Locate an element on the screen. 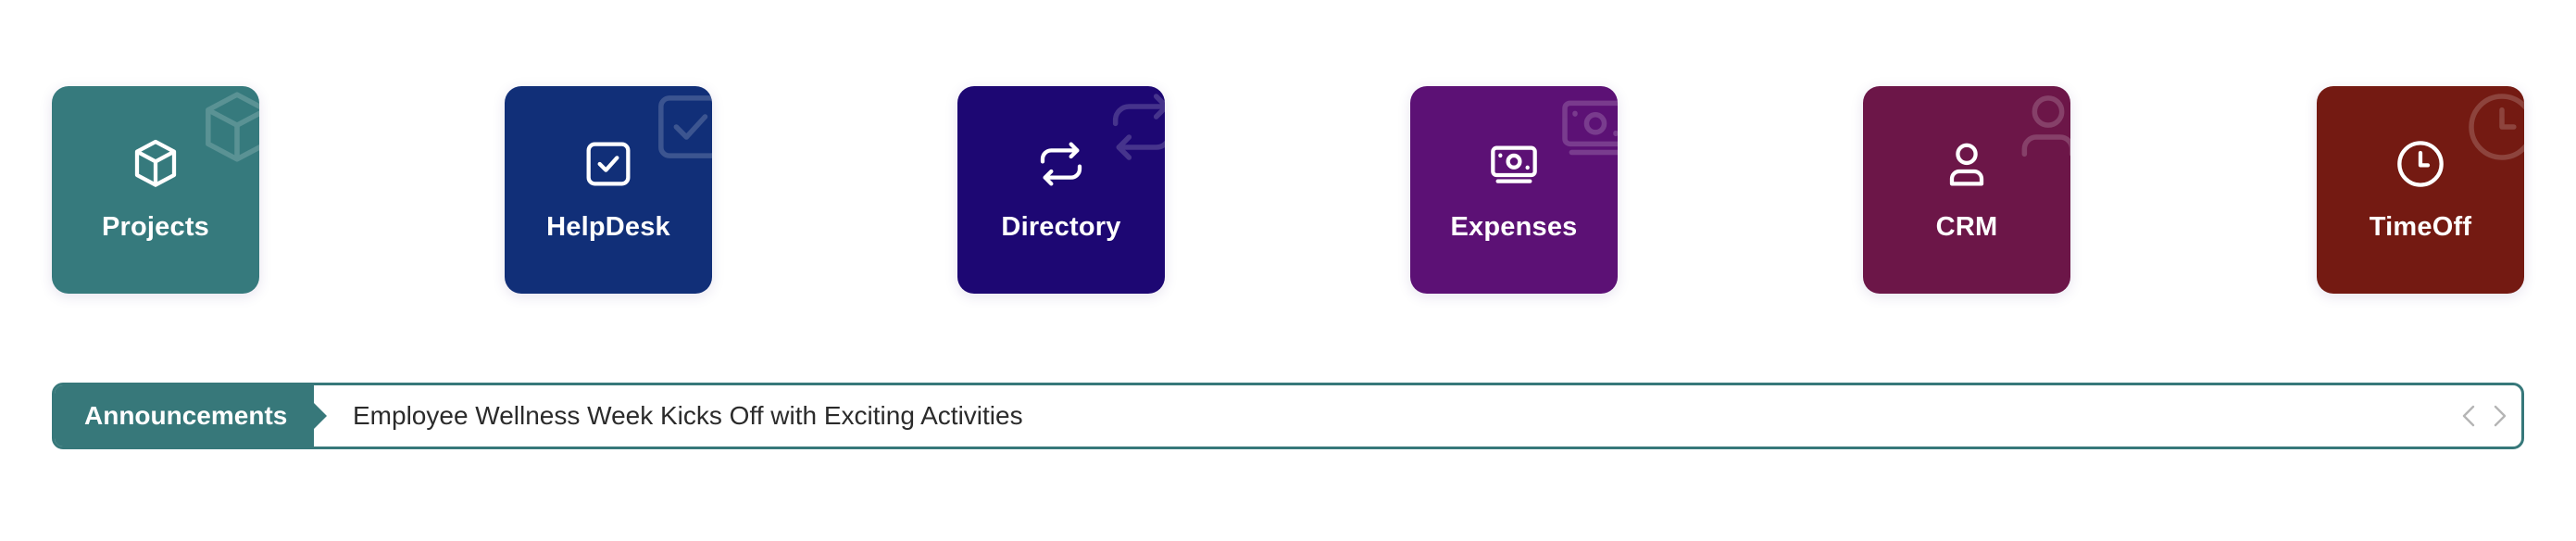 The height and width of the screenshot is (541, 2576). announcement-nav is located at coordinates (2484, 416).